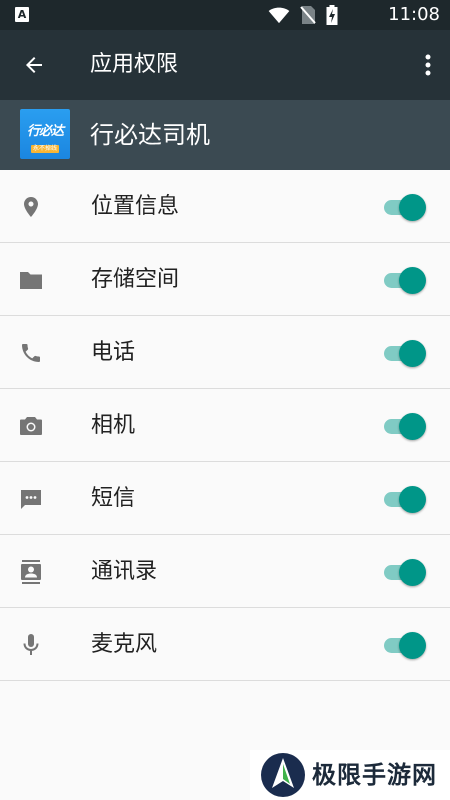 The image size is (450, 800). Describe the element at coordinates (225, 571) in the screenshot. I see `permission-row-contacts: 通讯录` at that location.